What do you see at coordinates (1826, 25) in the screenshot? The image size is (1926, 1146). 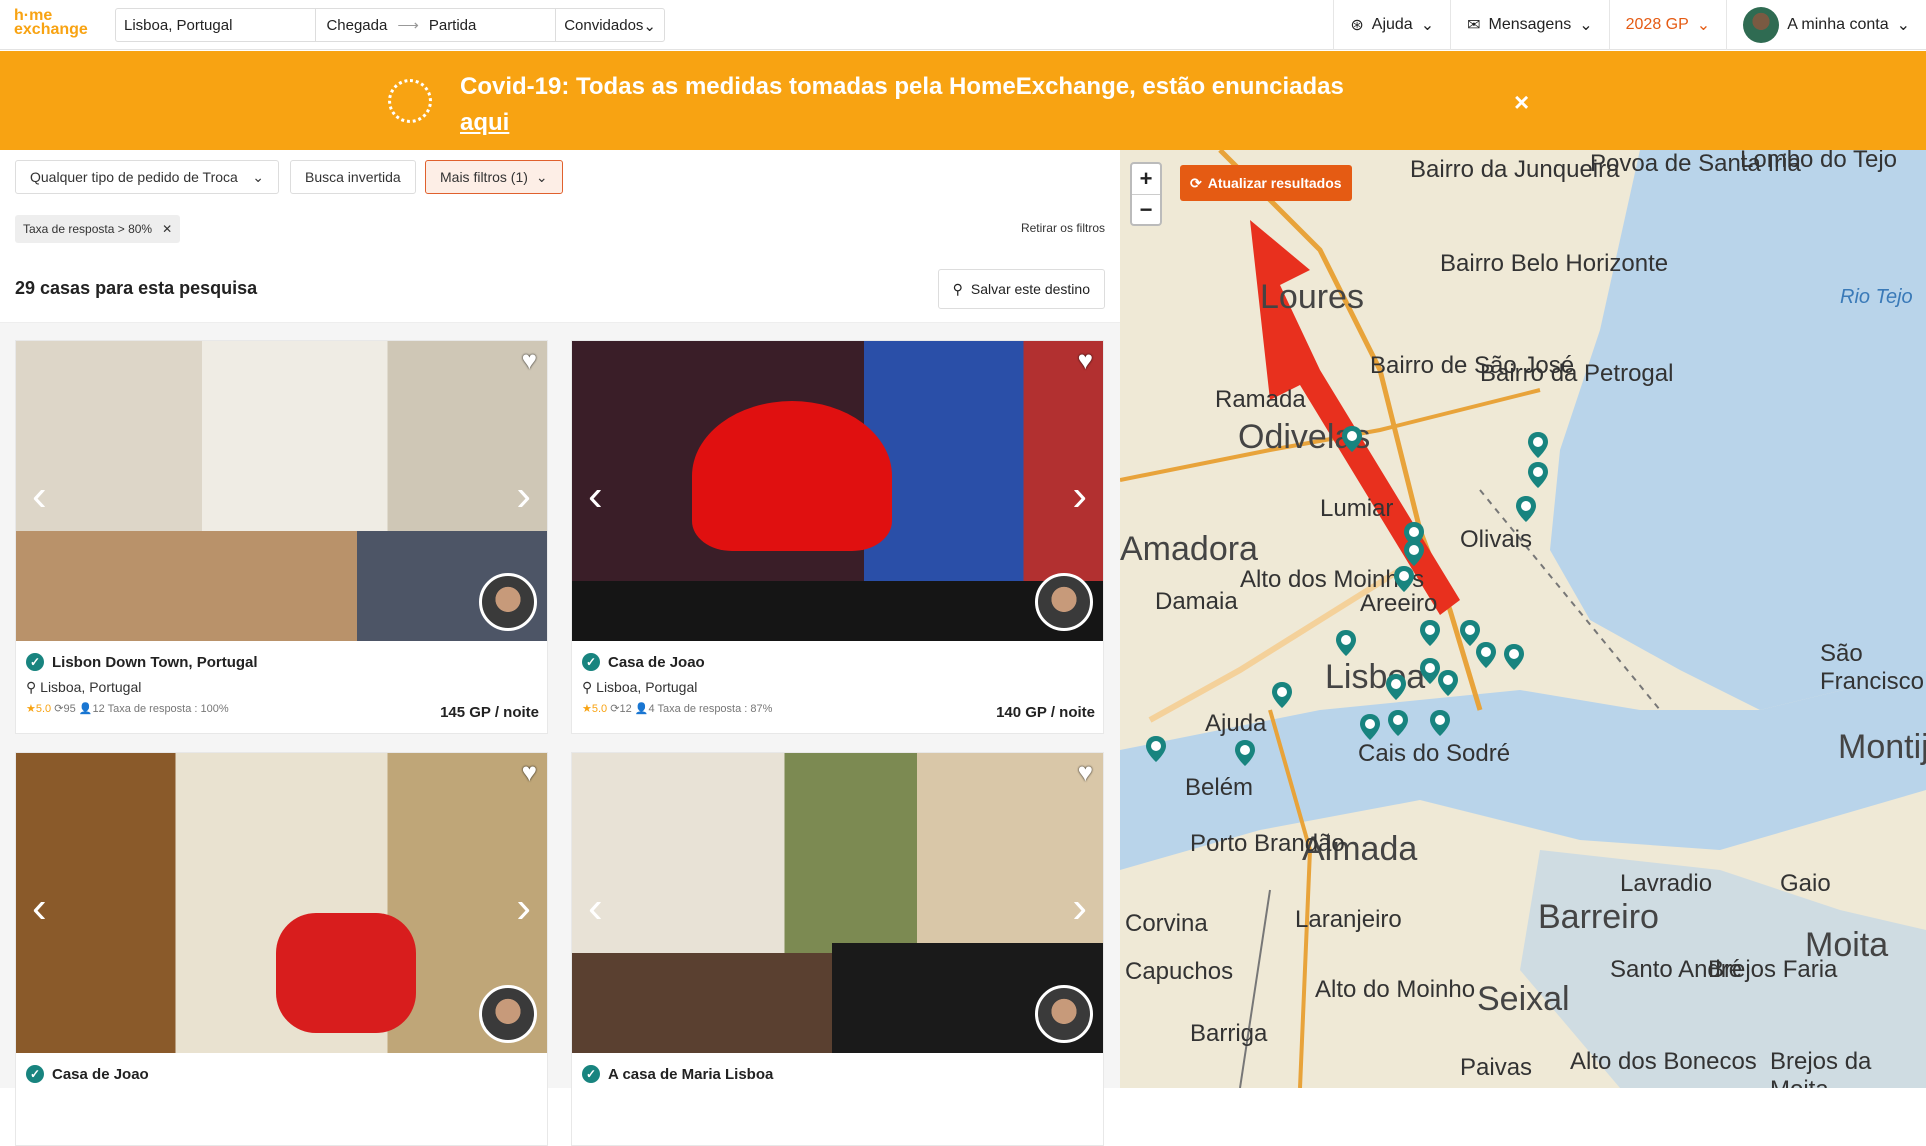 I see `account-menu: A minha conta ⌄` at bounding box center [1826, 25].